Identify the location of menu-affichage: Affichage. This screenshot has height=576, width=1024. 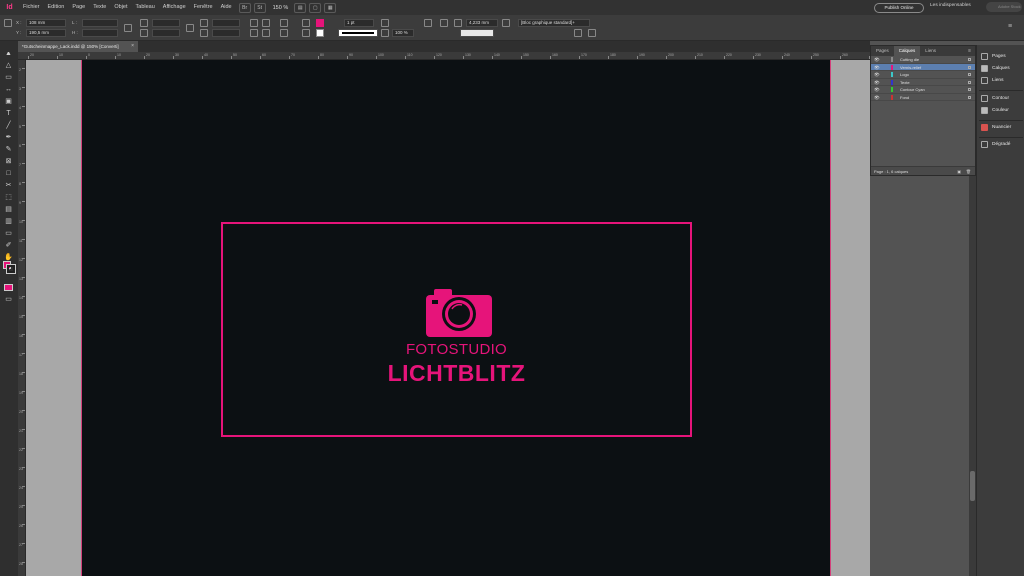
(174, 7).